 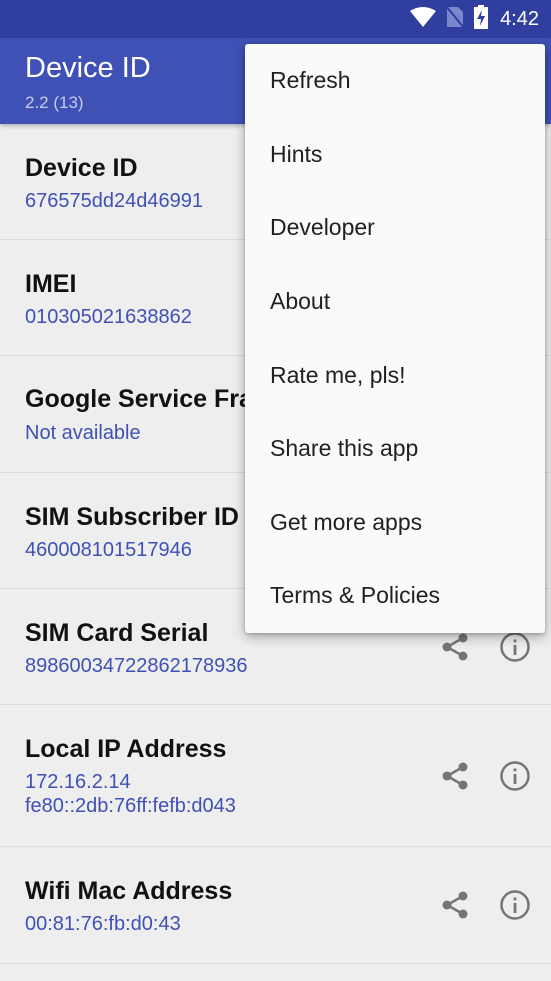 What do you see at coordinates (136, 666) in the screenshot?
I see `row-value: 89860034722862178936` at bounding box center [136, 666].